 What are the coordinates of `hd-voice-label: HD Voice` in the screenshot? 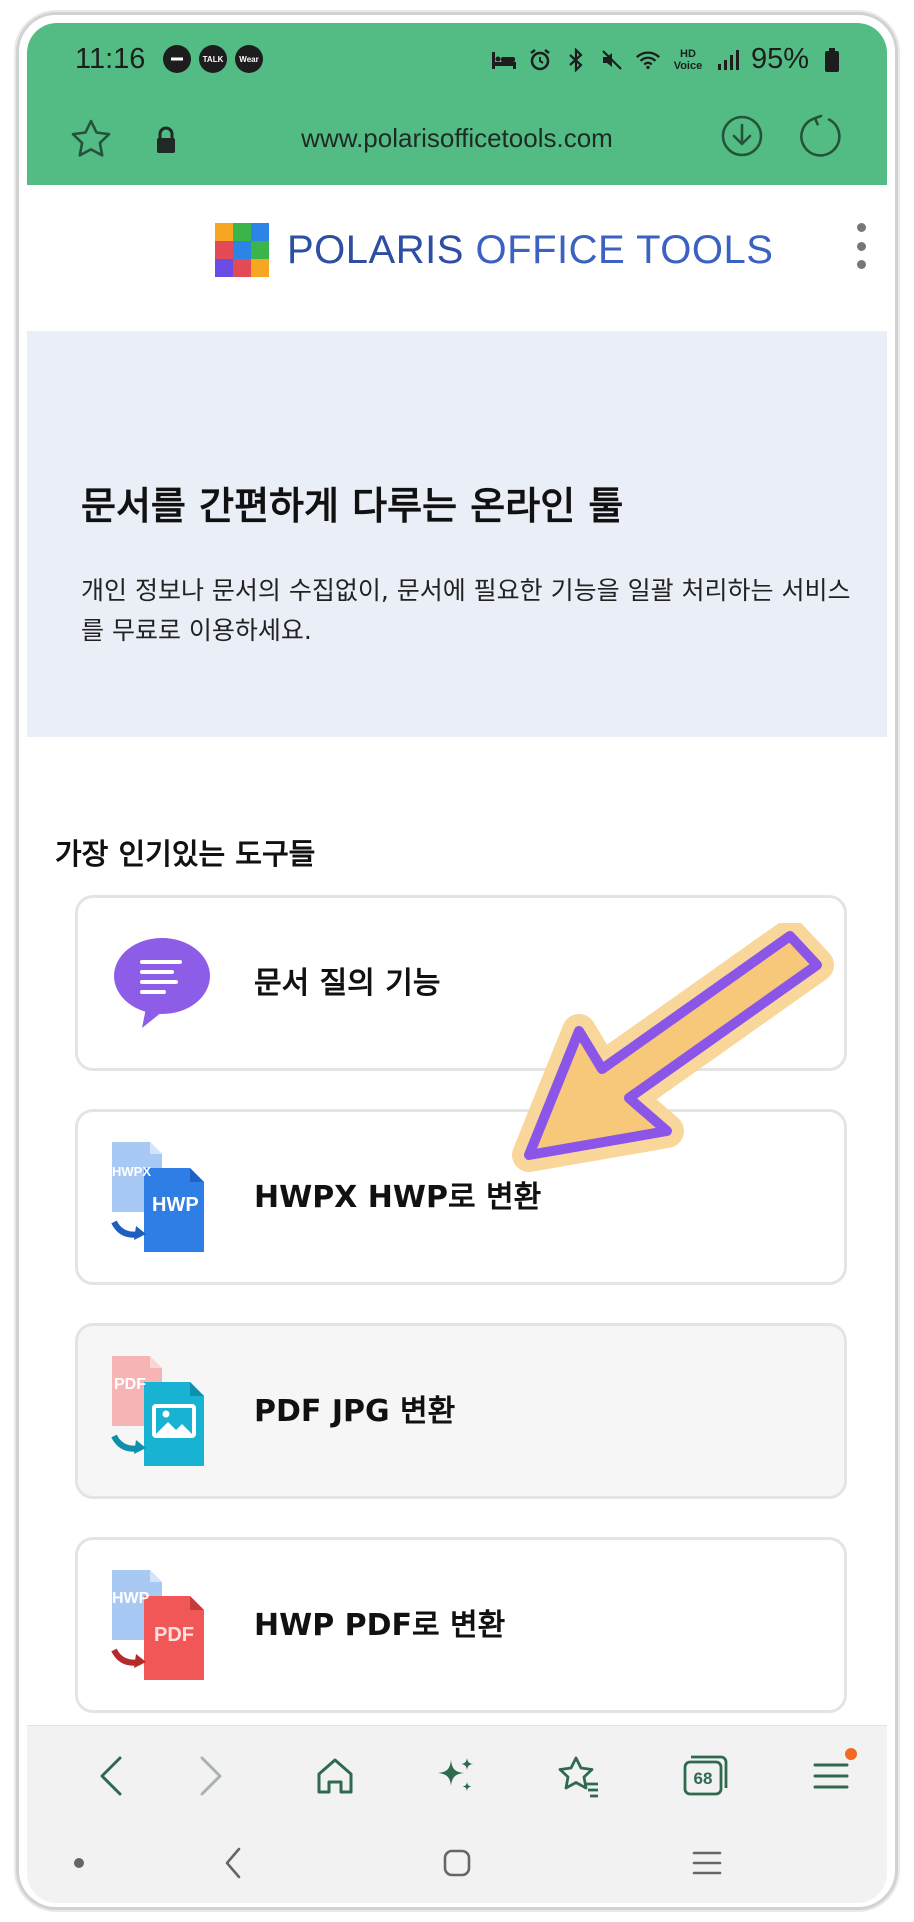 It's located at (688, 59).